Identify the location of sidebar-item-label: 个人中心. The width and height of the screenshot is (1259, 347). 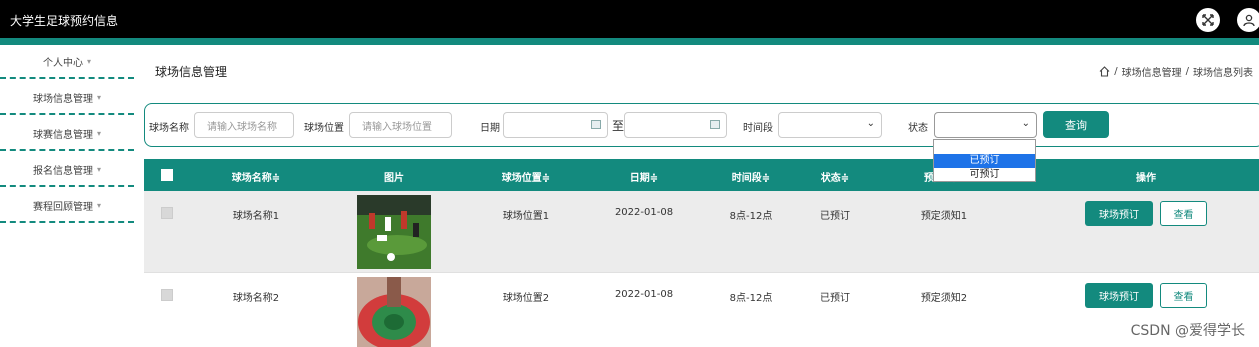
(62, 63).